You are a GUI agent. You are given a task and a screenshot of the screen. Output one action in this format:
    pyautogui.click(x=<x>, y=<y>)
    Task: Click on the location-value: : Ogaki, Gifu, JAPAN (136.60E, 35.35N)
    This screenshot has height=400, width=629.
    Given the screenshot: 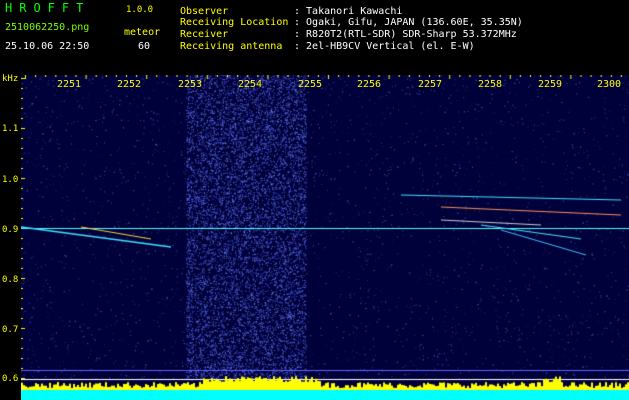 What is the action you would take?
    pyautogui.click(x=408, y=22)
    